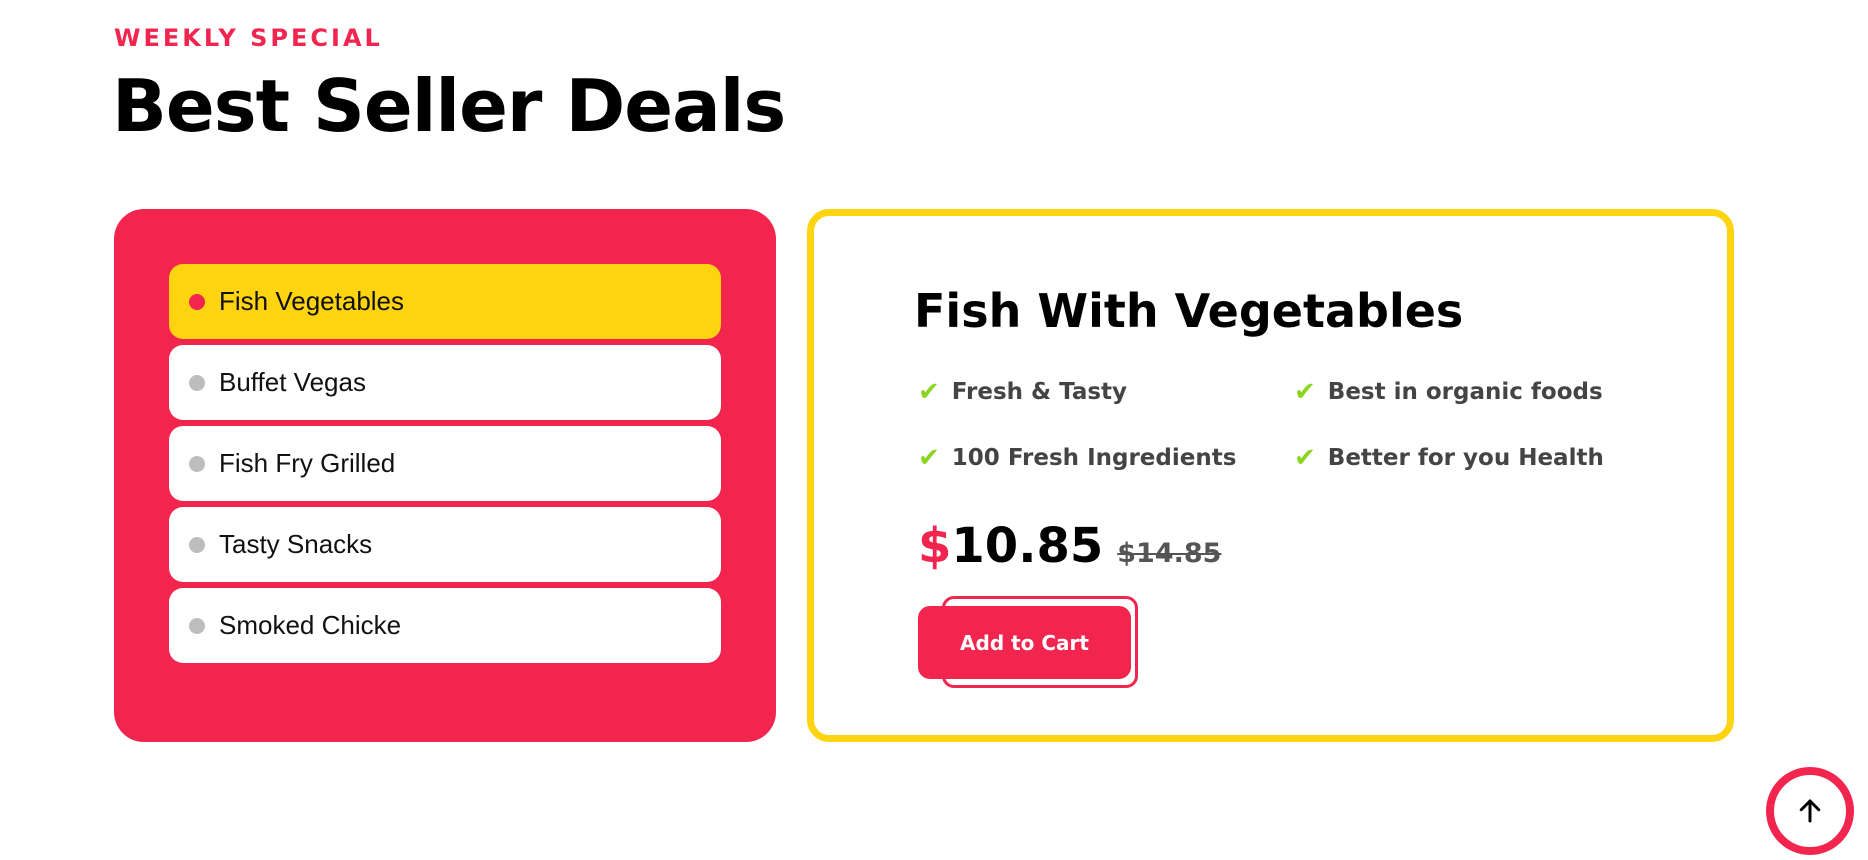 This screenshot has width=1868, height=860. I want to click on active-dot-icon, so click(197, 301).